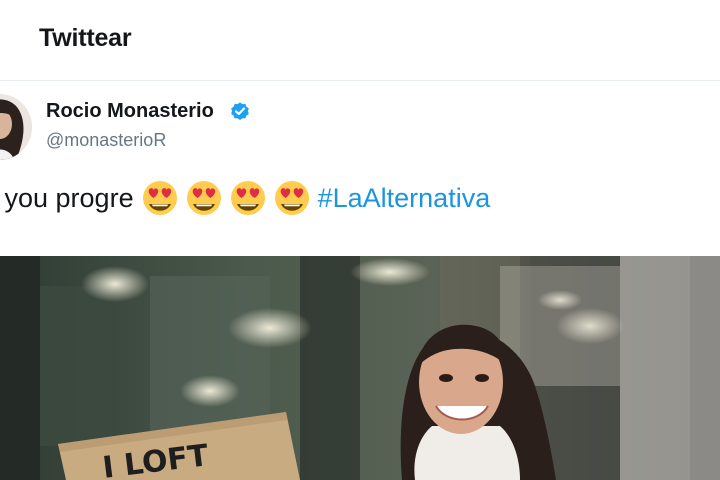 The width and height of the screenshot is (720, 480). I want to click on author-handle: @monasterioR, so click(106, 140).